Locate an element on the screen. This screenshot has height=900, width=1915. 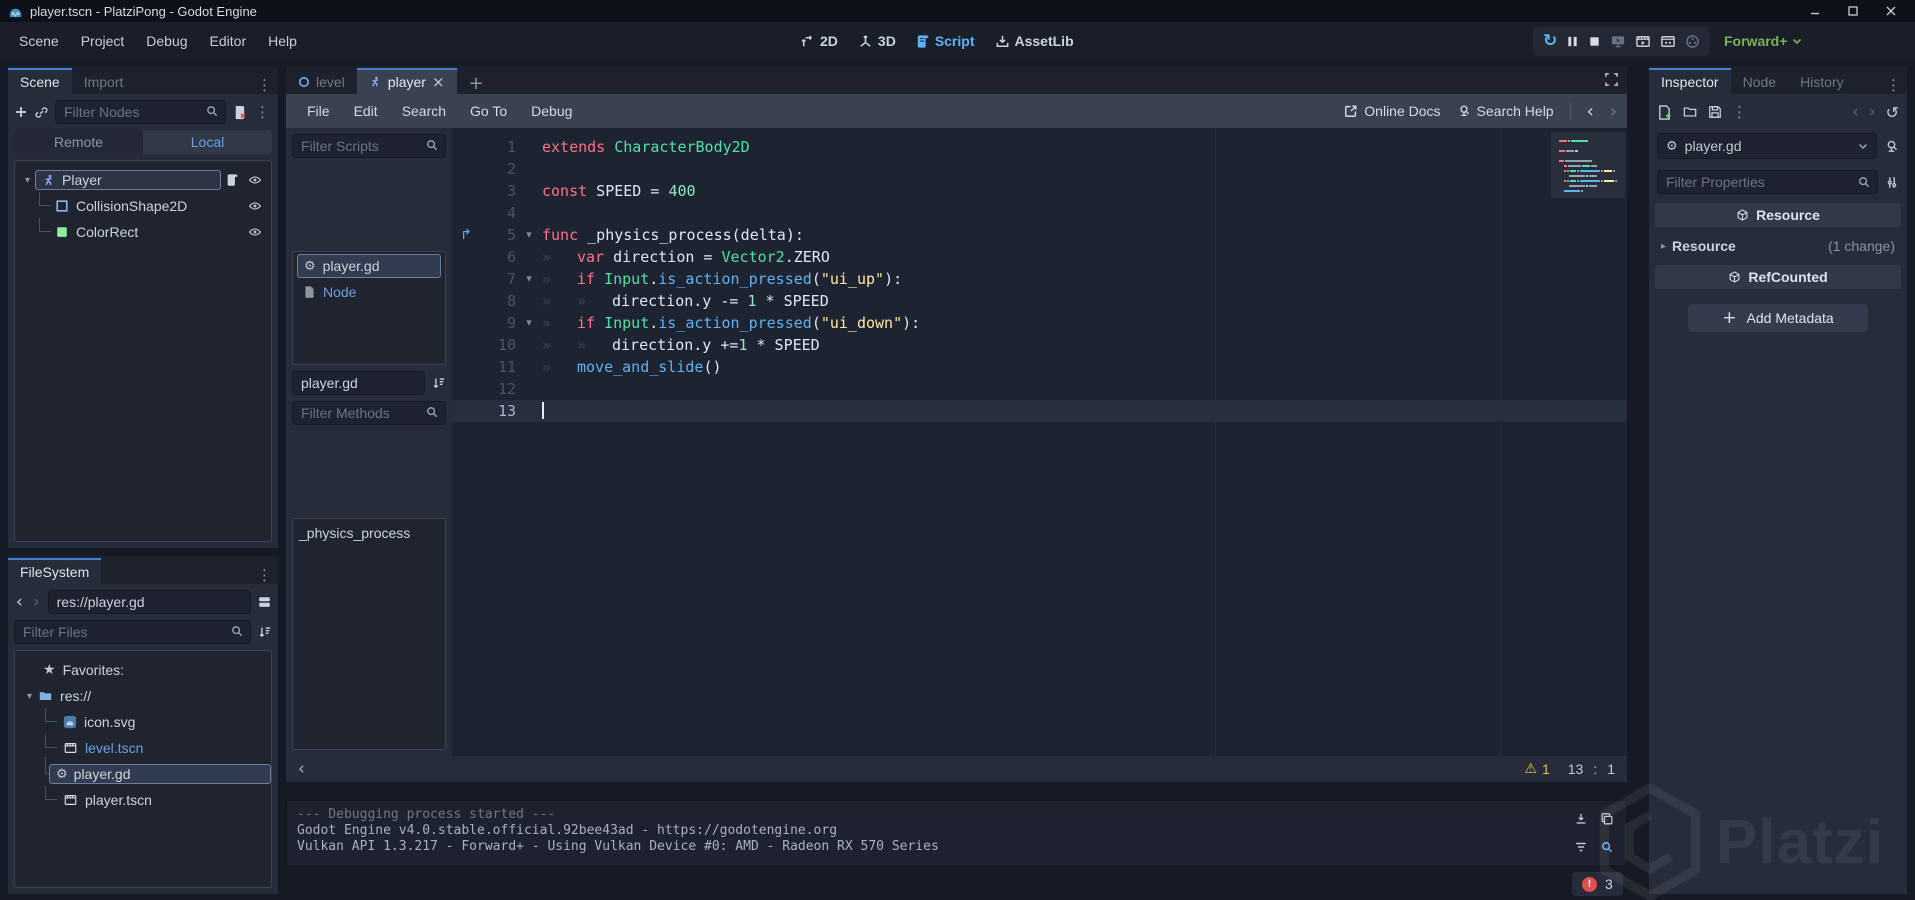
online-docs-button: Online Docs is located at coordinates (1392, 111).